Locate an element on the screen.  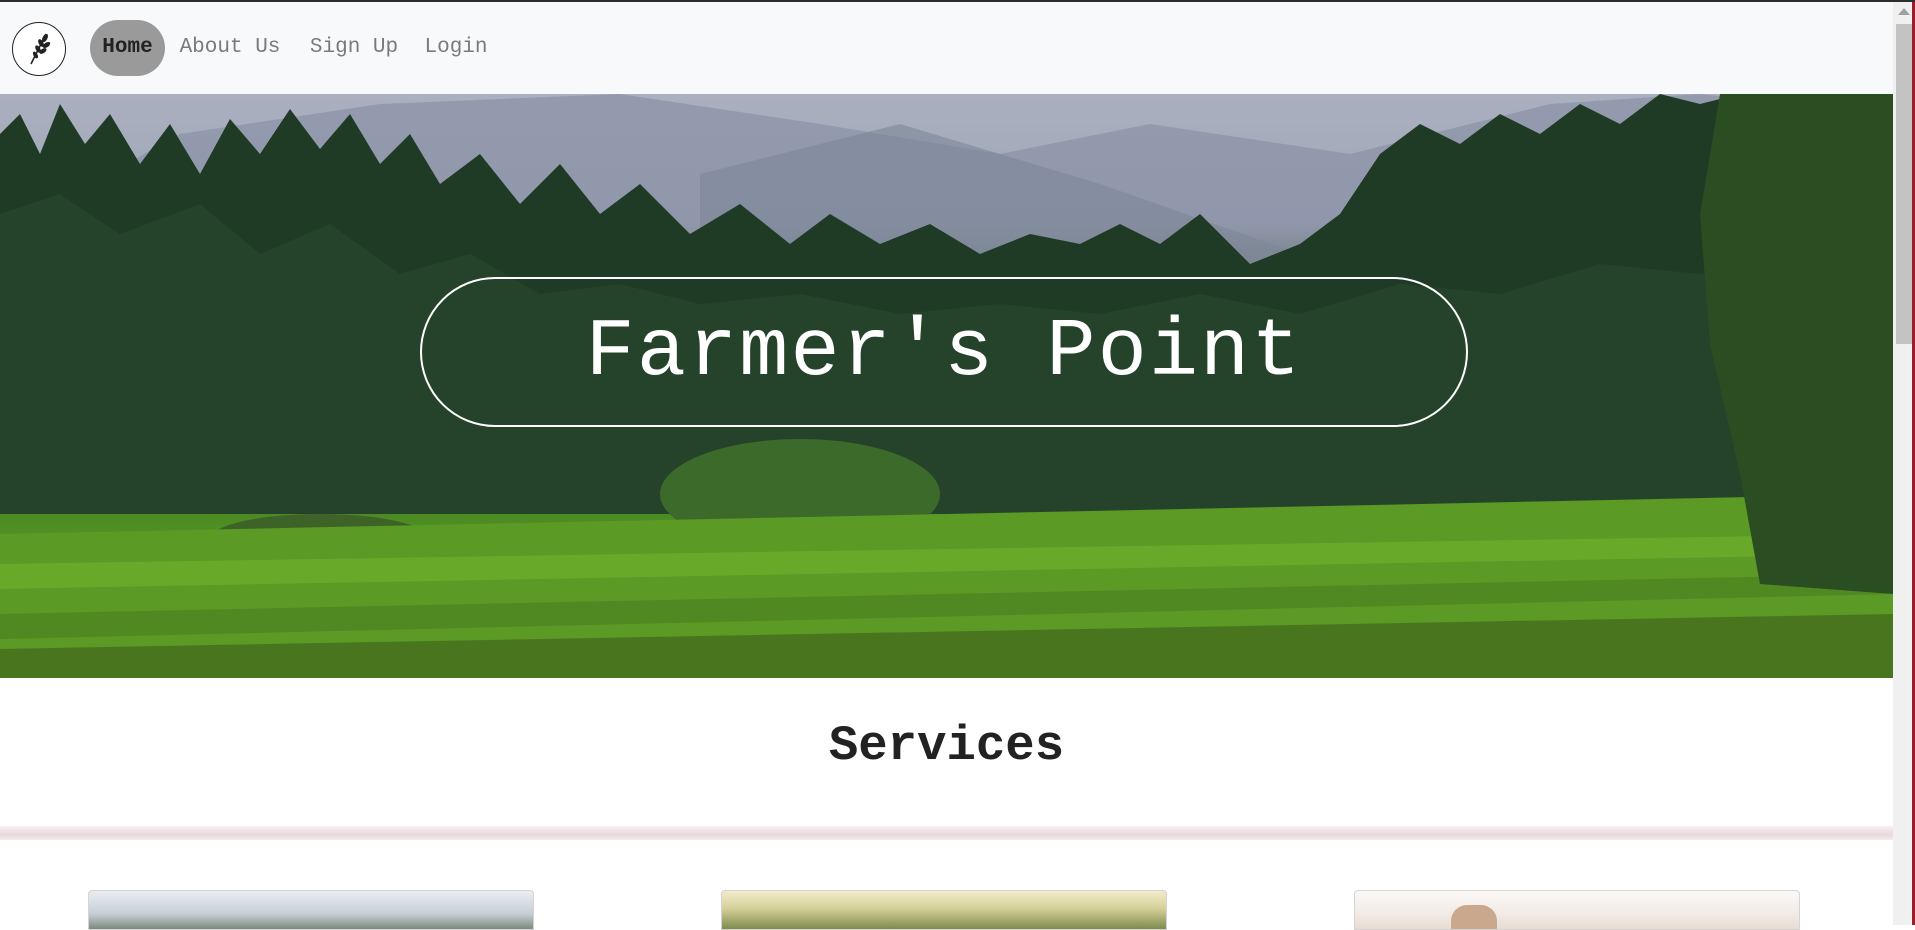
nav-sign-up-link: Sign Up is located at coordinates (354, 48).